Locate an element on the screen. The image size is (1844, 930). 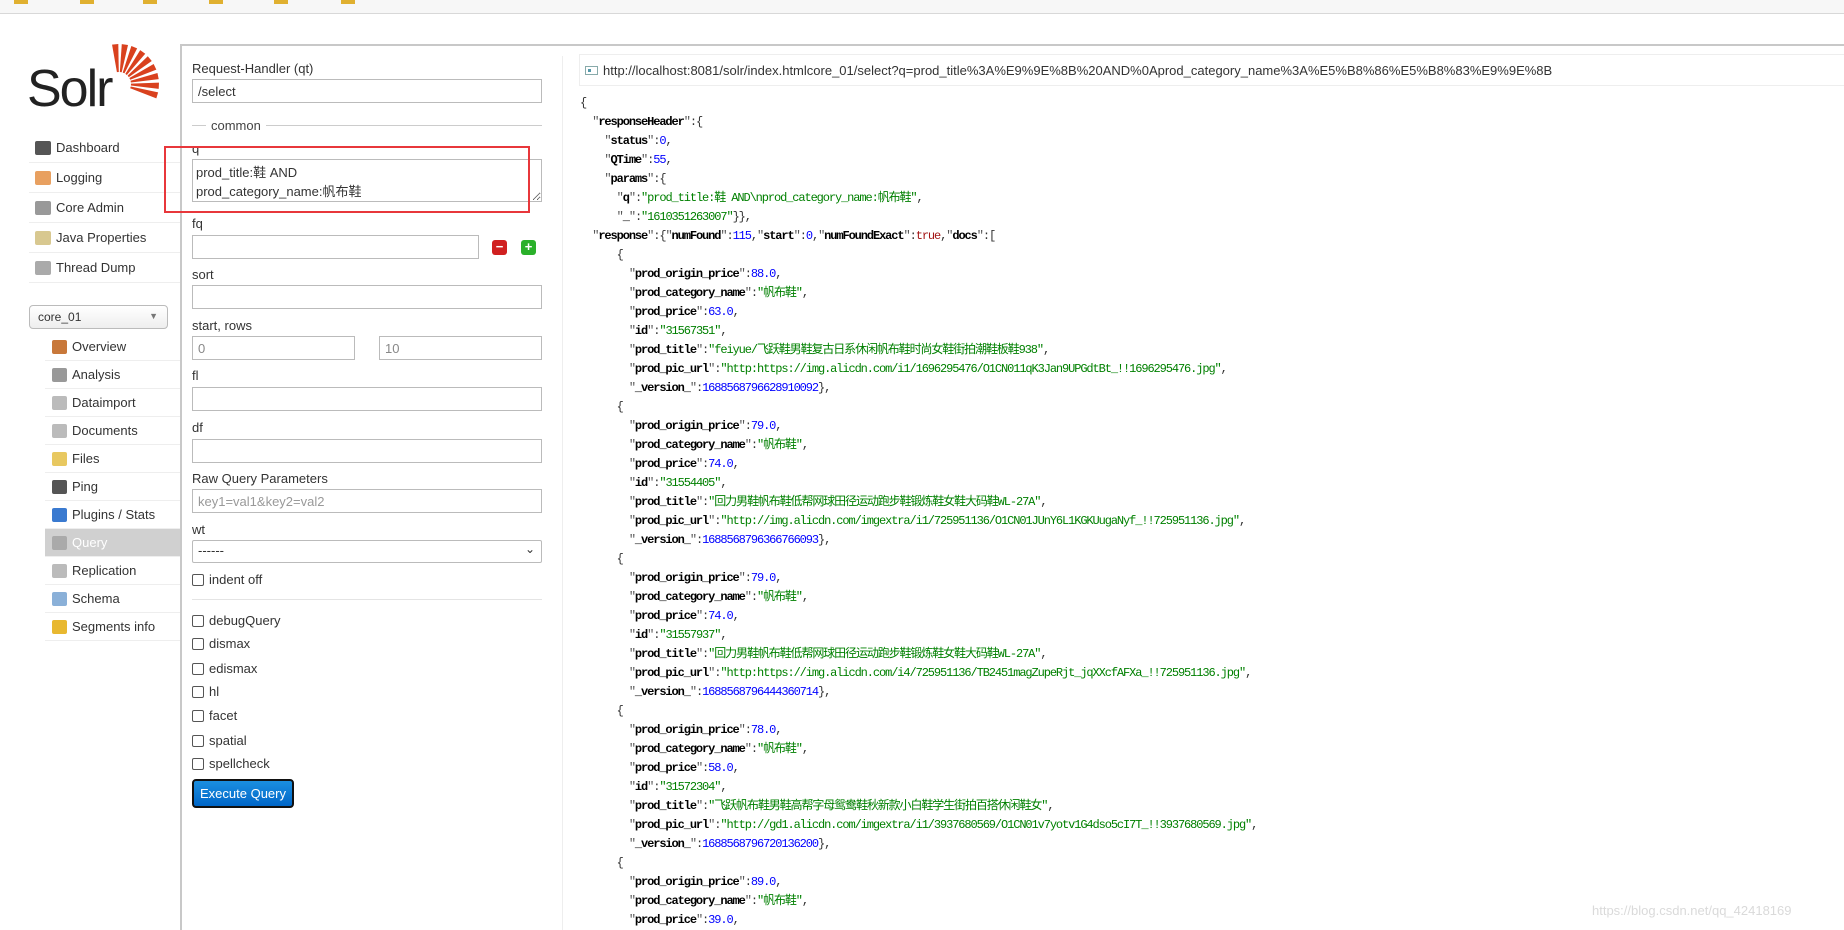
nav-item-ping: Ping is located at coordinates (112, 487).